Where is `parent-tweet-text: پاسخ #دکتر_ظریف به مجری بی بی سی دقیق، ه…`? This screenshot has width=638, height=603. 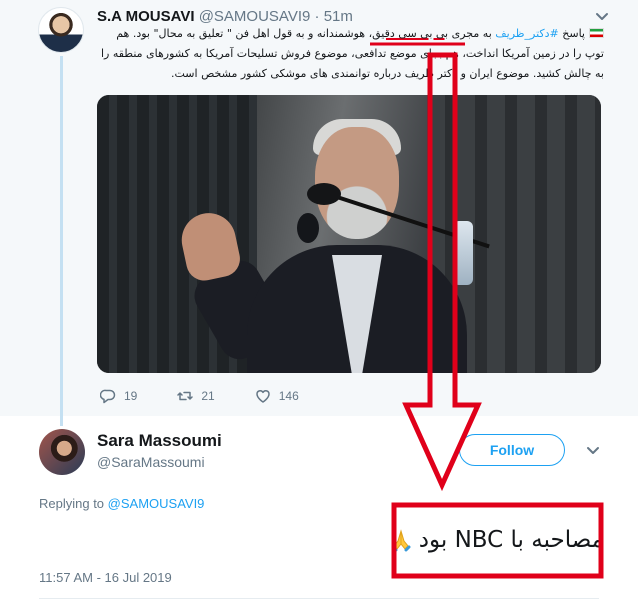
parent-tweet-text: پاسخ #دکتر_ظریف به مجری بی بی سی دقیق، ه… is located at coordinates (350, 54).